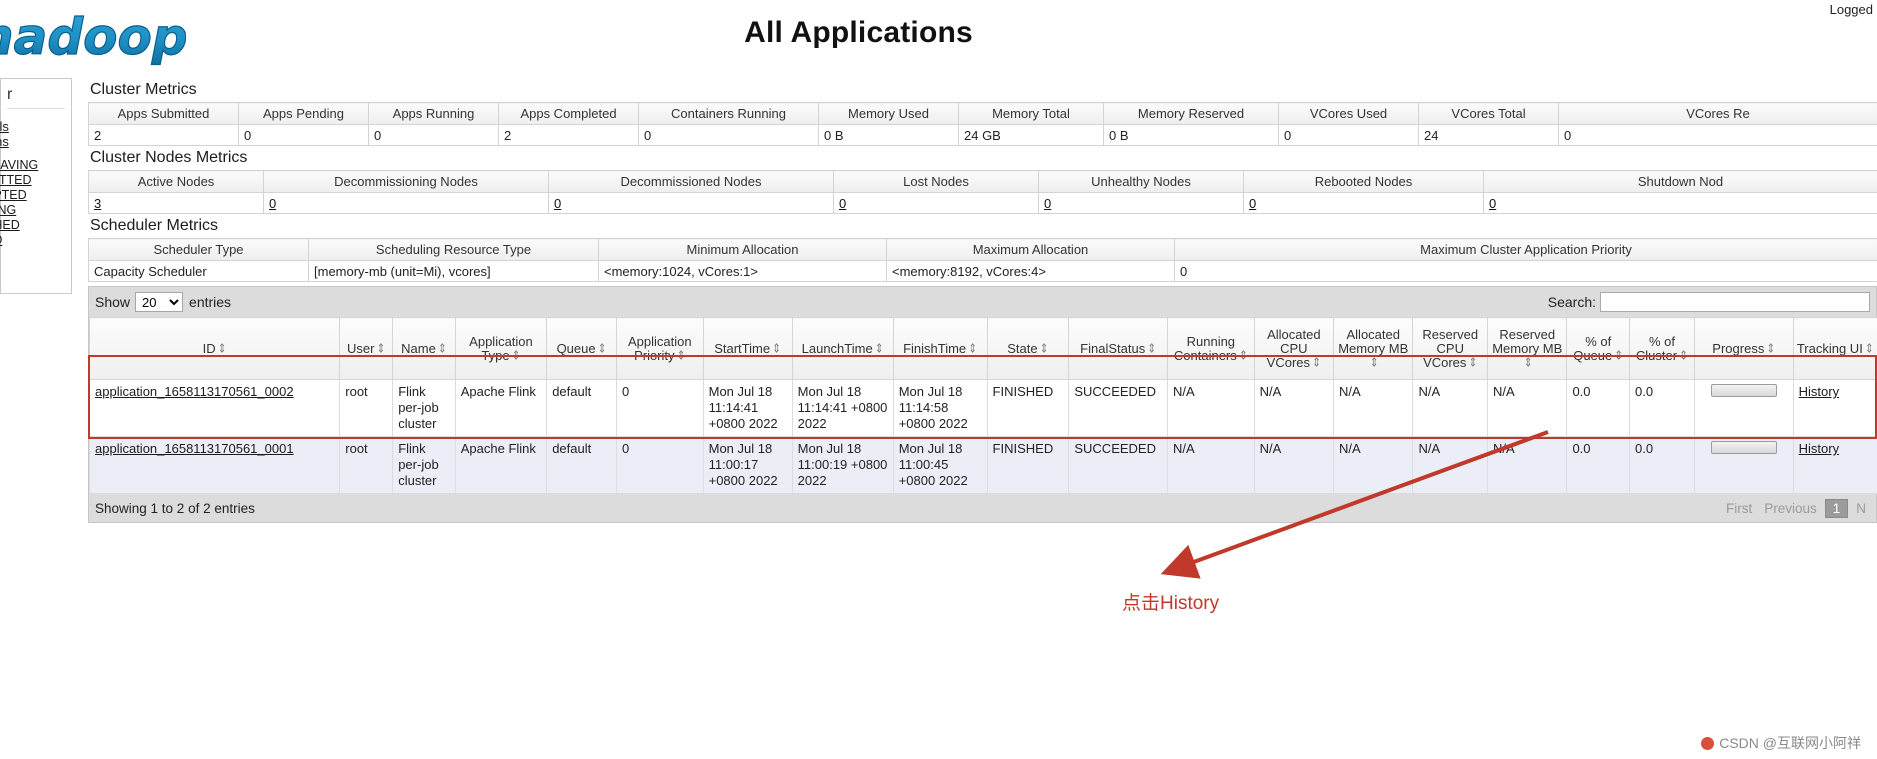  I want to click on sidebar-item-submitted: MITTED, so click(32, 180).